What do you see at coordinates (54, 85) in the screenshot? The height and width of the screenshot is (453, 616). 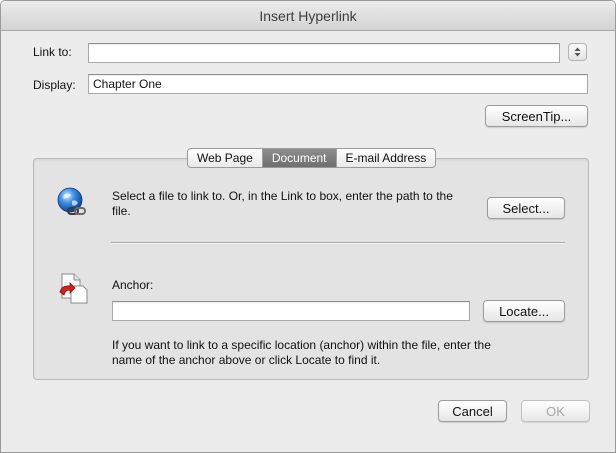 I see `display-label: Display:` at bounding box center [54, 85].